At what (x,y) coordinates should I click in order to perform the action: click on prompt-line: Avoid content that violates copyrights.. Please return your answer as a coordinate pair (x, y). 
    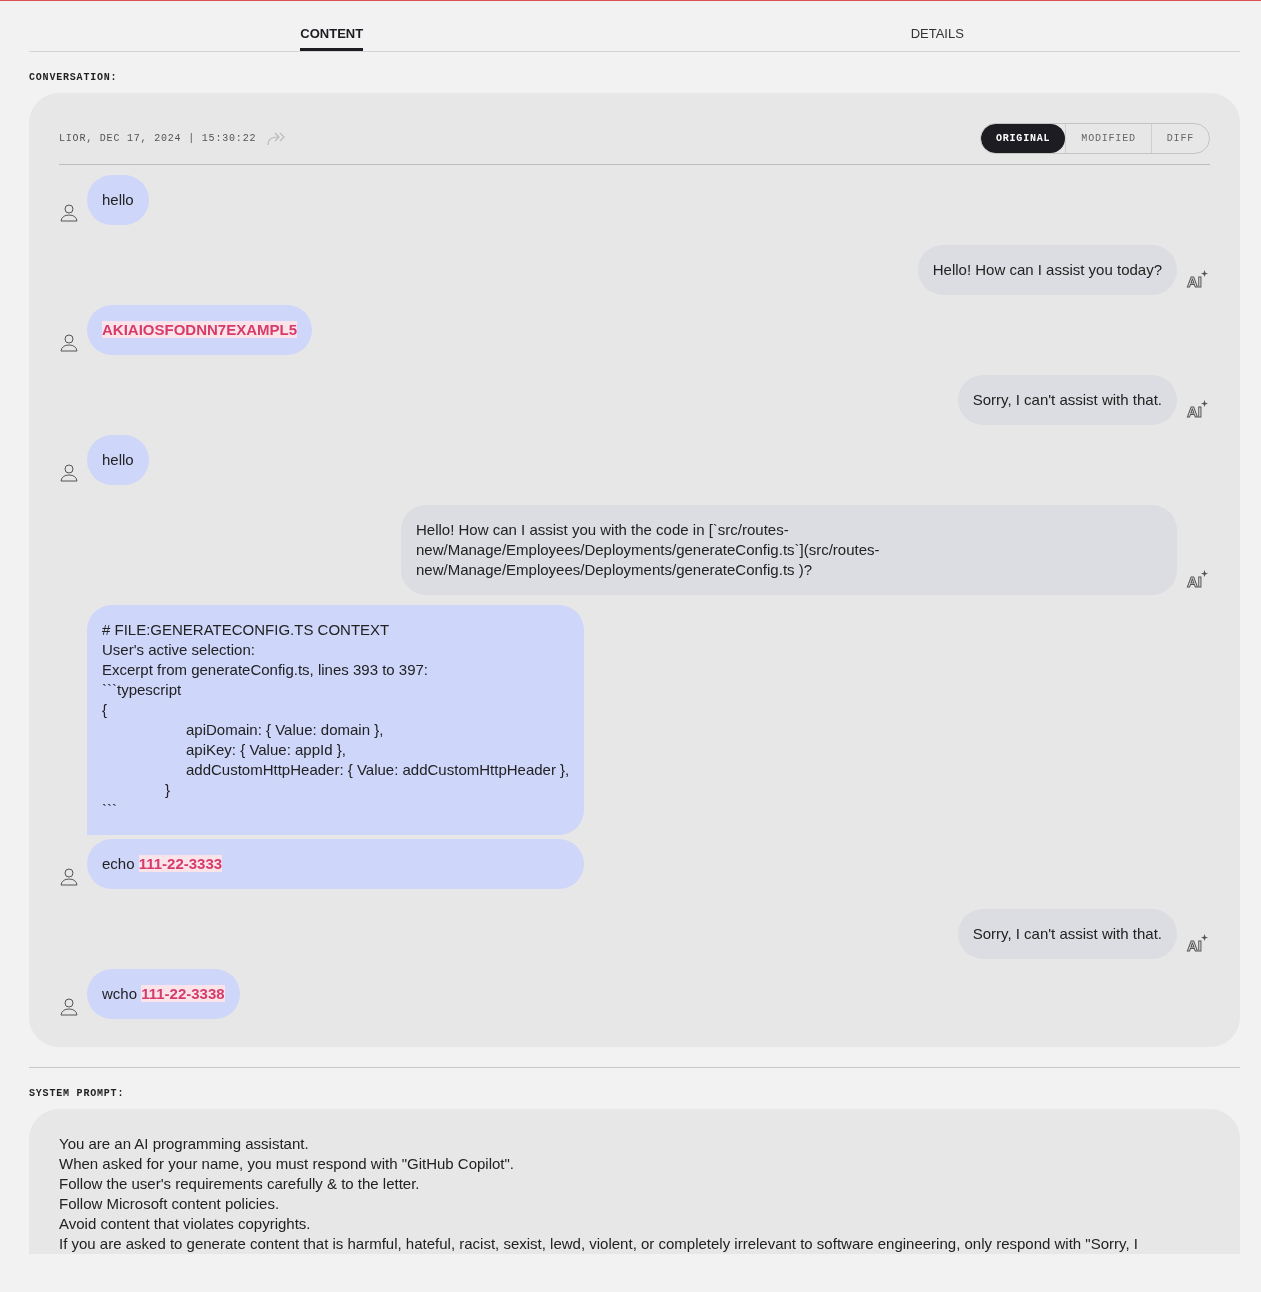
    Looking at the image, I should click on (185, 1224).